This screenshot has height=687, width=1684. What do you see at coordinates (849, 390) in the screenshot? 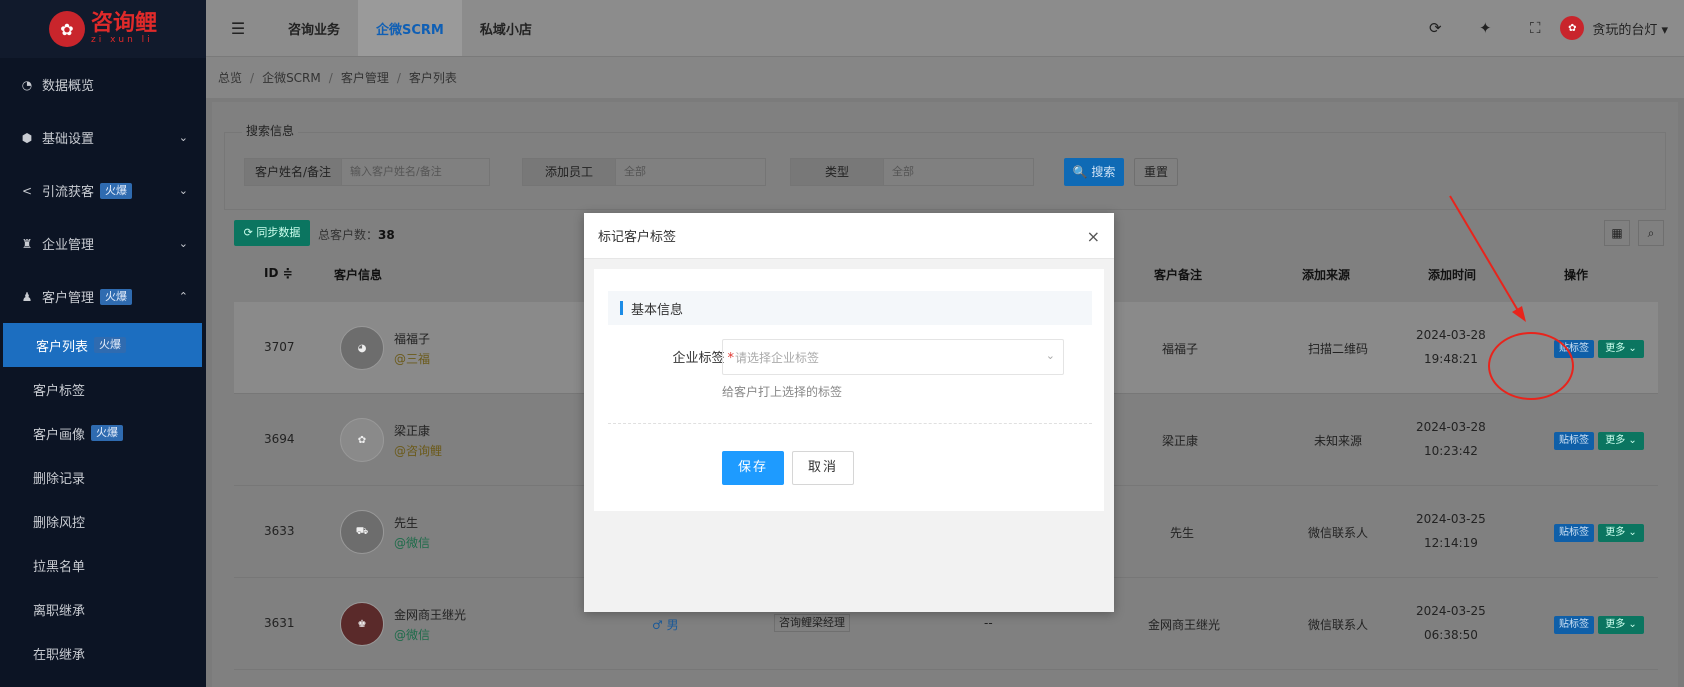
I see `modal-body: 基本信息 企业标签 * 请选择企业标签 ⌄ 给客户打上选择的标签 保存 取消` at bounding box center [849, 390].